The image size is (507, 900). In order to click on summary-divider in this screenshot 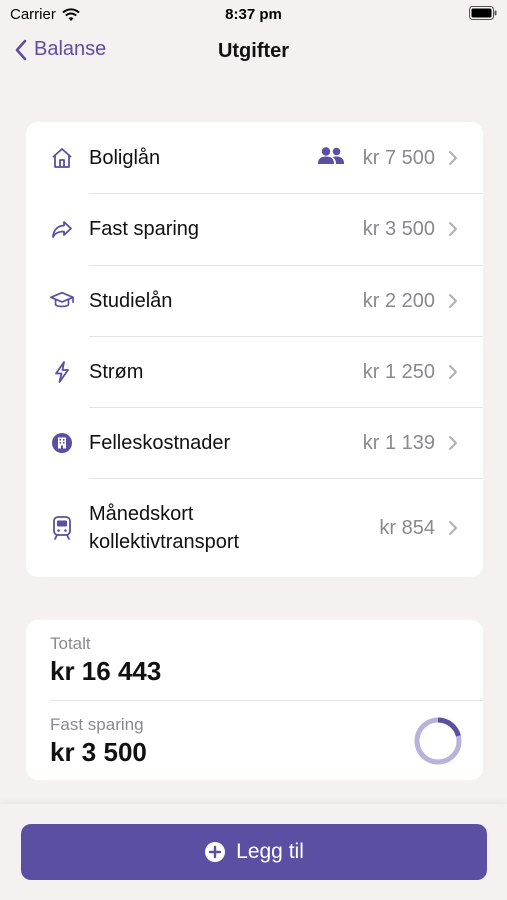, I will do `click(266, 700)`.